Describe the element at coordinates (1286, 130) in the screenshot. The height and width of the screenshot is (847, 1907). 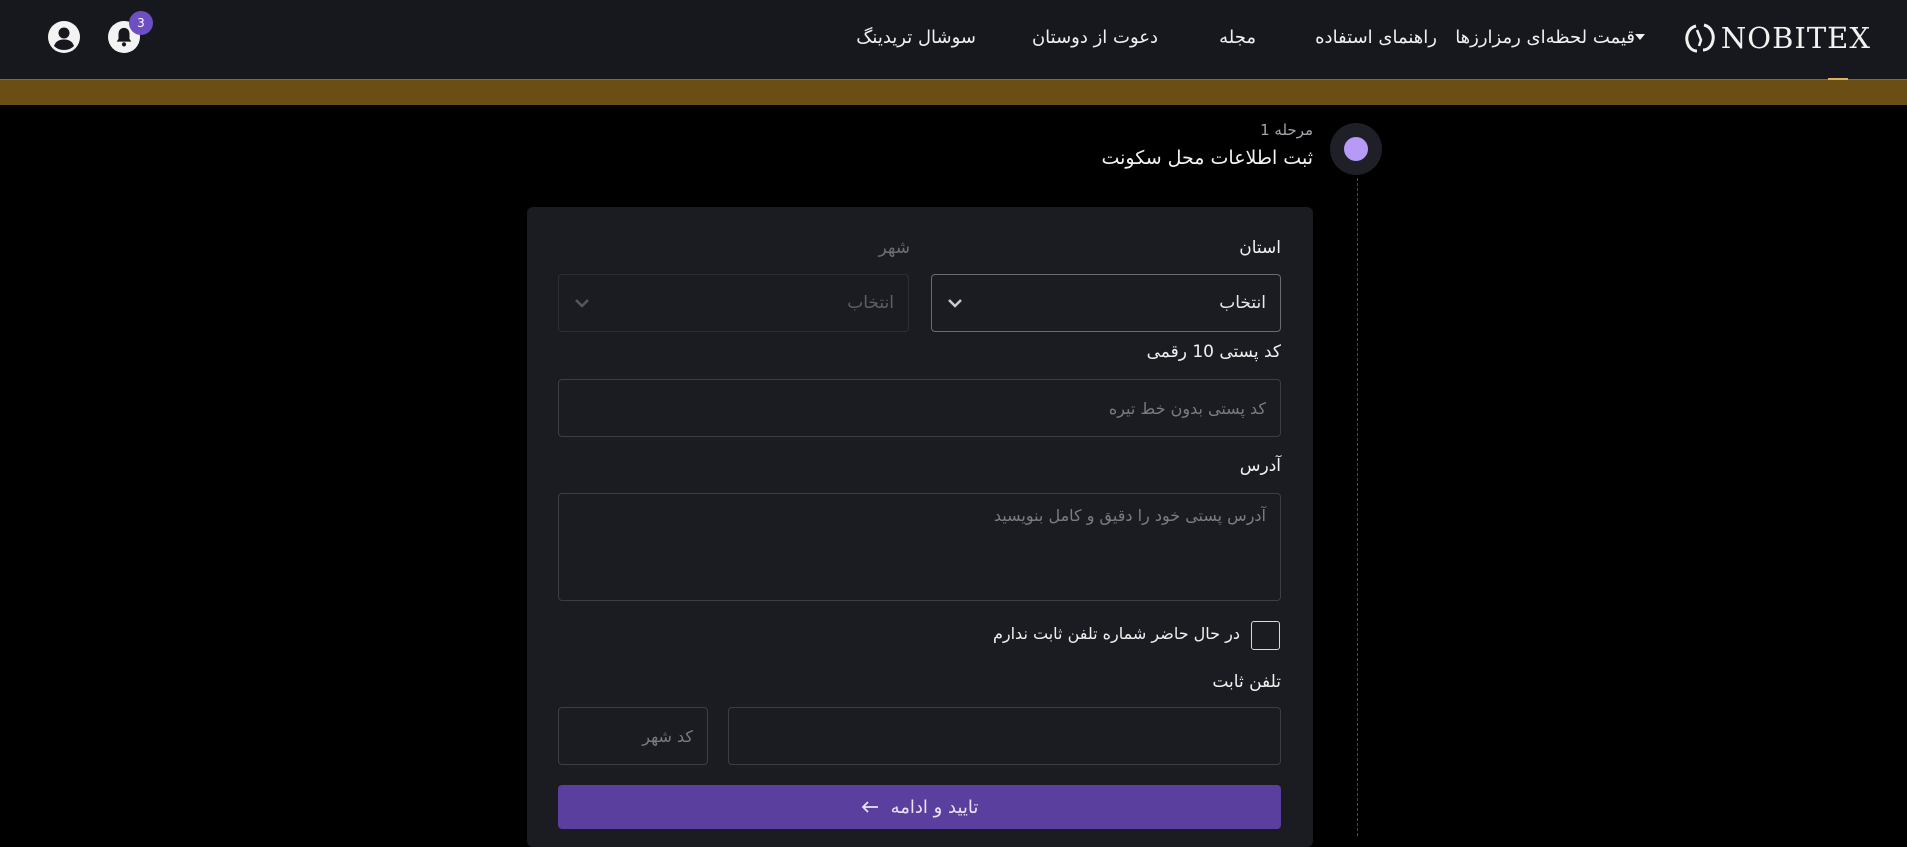
I see `step-number: مرحله 1` at that location.